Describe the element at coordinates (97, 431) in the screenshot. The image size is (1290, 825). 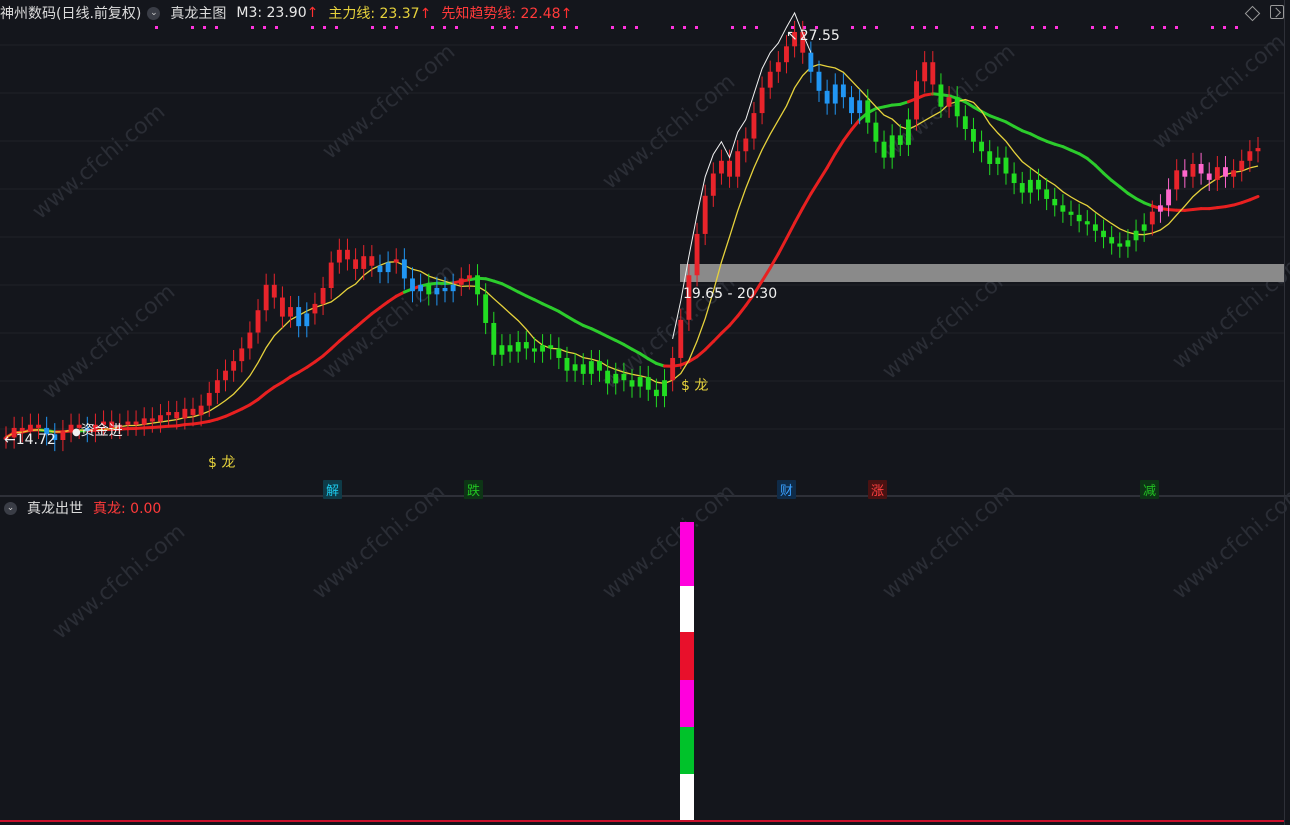
I see `fund-in-label: ●资金进` at that location.